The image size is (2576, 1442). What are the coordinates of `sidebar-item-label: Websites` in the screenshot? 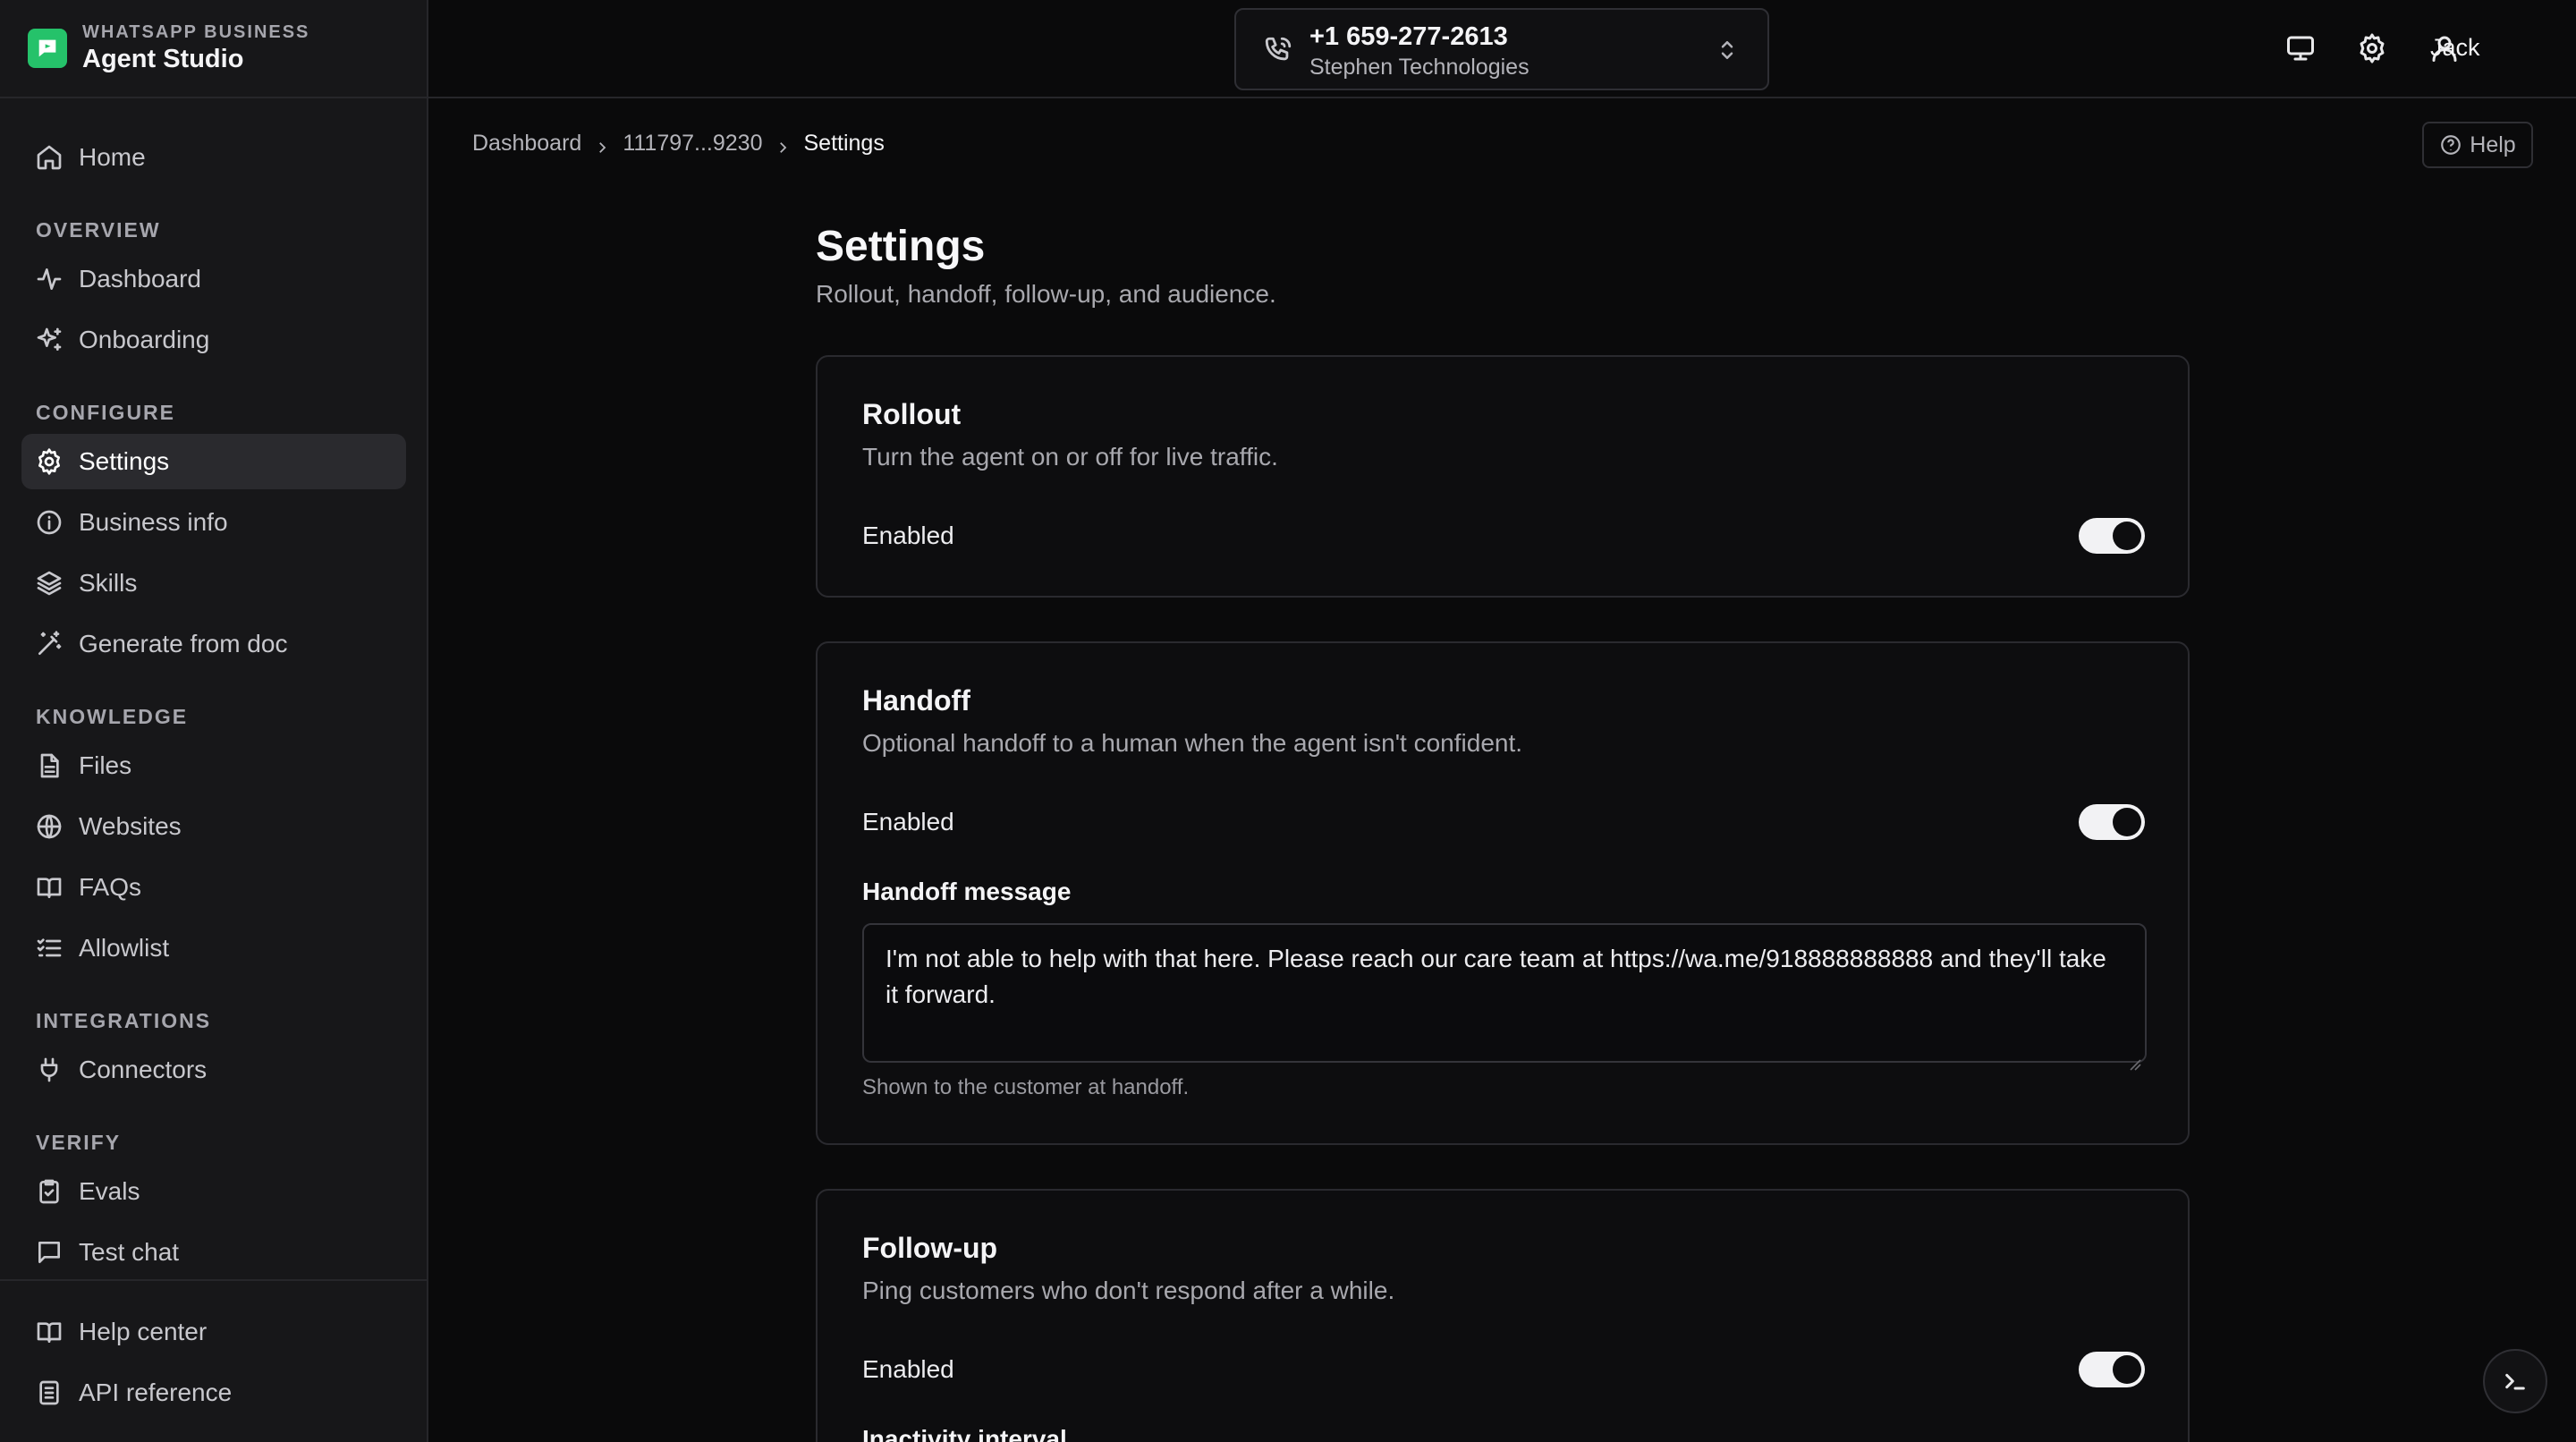 It's located at (130, 826).